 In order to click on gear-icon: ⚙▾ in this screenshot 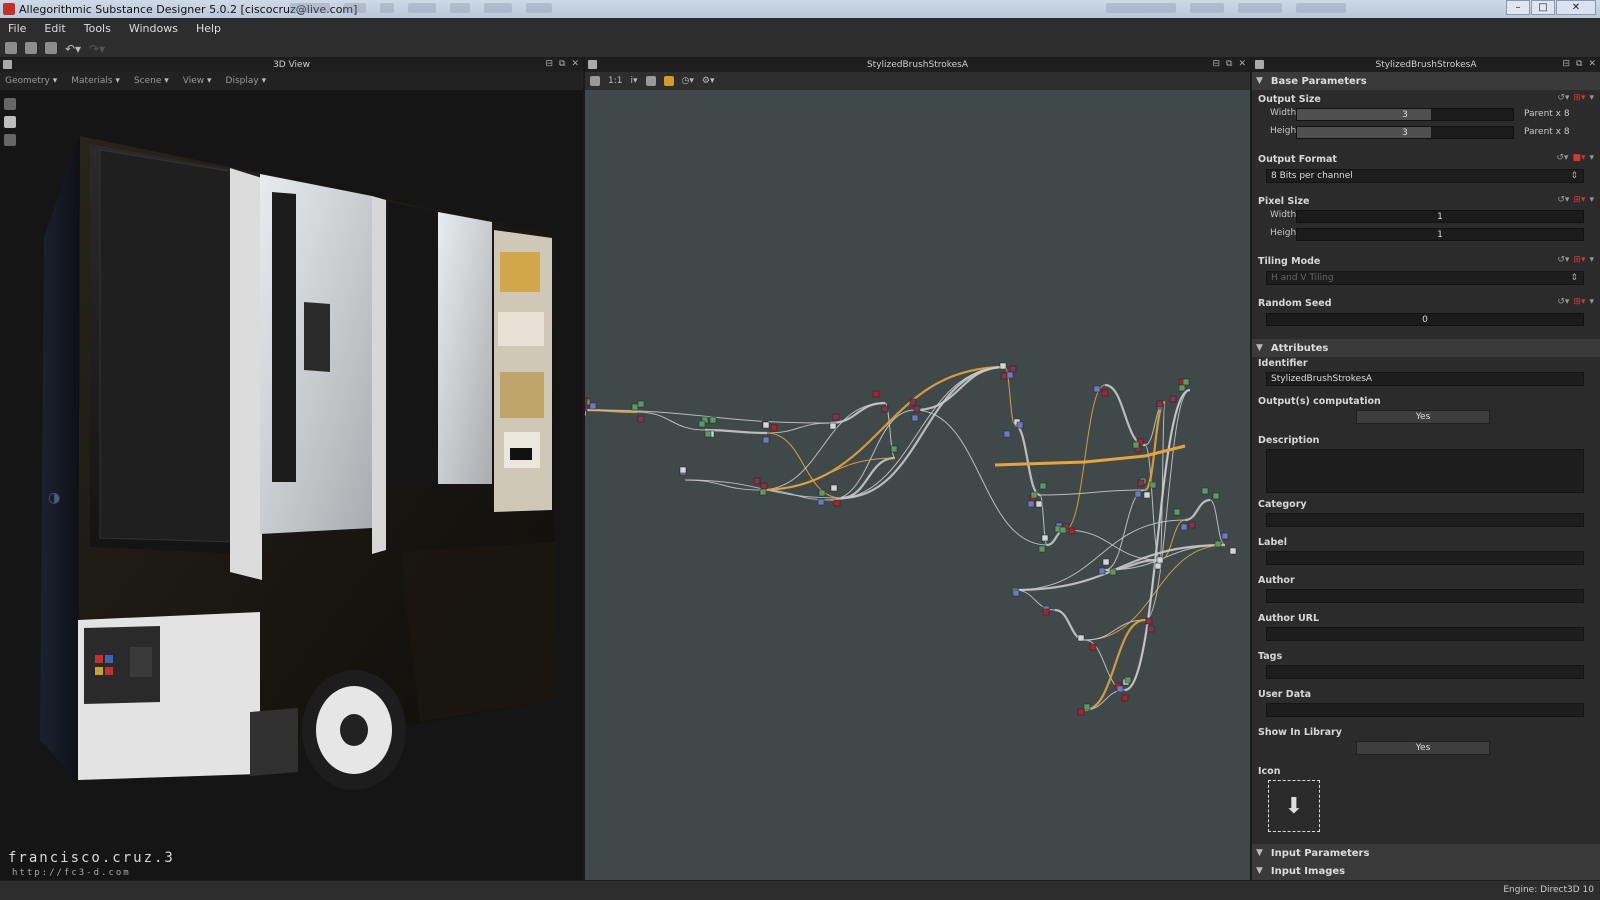, I will do `click(708, 81)`.